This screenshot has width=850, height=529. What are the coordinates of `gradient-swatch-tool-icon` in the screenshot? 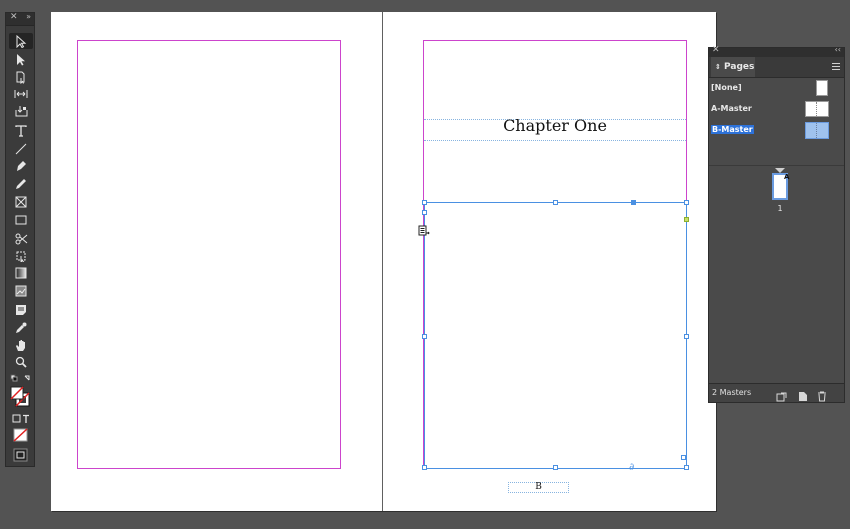 It's located at (21, 273).